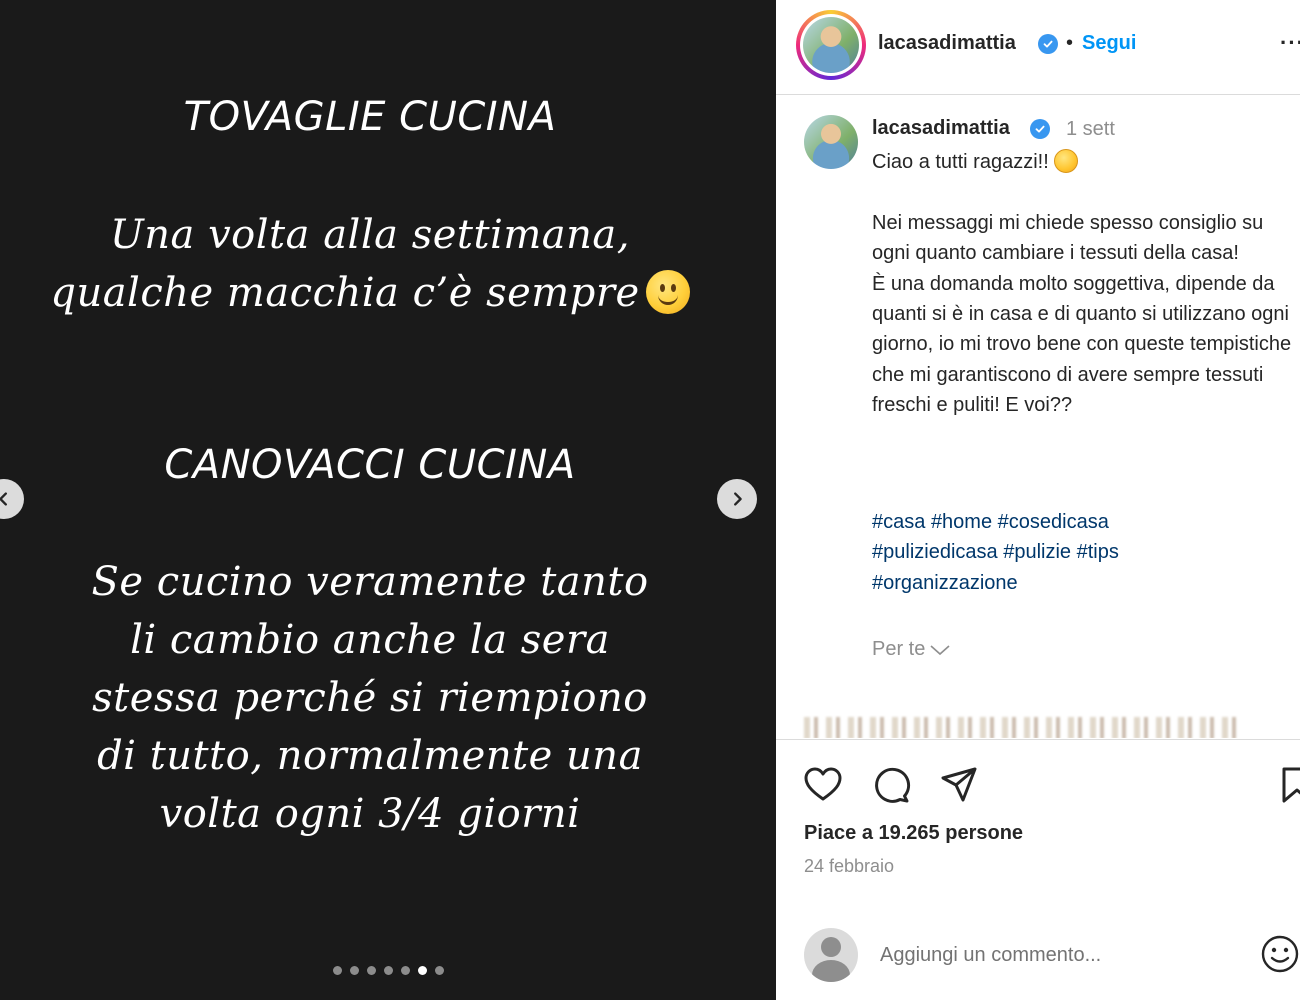  What do you see at coordinates (1066, 160) in the screenshot?
I see `smiling-face-icon` at bounding box center [1066, 160].